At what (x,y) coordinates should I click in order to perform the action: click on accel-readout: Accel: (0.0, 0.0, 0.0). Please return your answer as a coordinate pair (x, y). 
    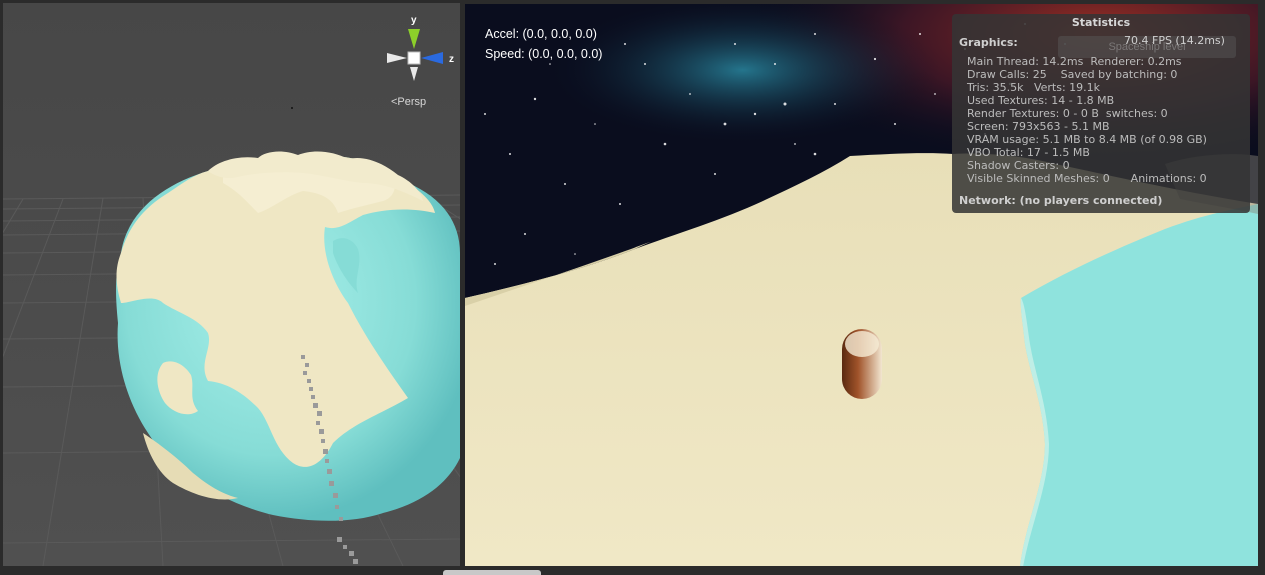
    Looking at the image, I should click on (541, 34).